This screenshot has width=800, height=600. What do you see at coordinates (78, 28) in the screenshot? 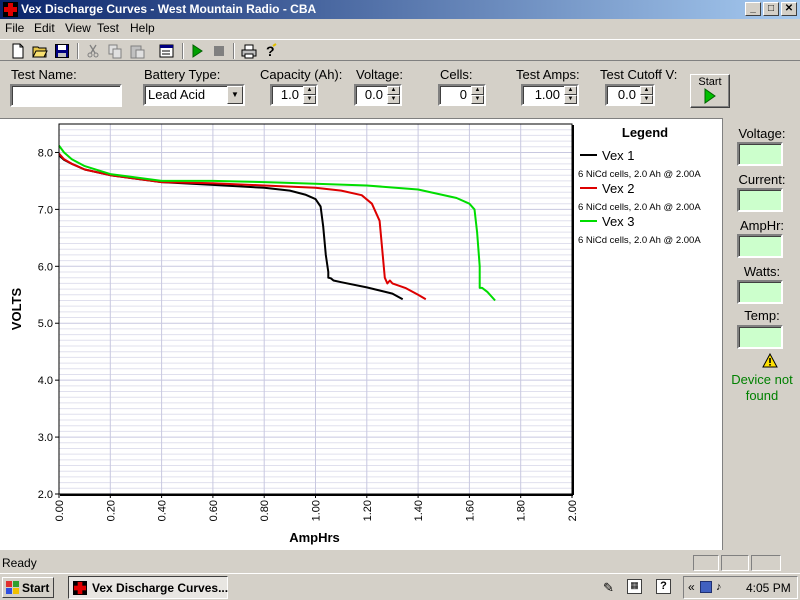
I see `menu-view: View` at bounding box center [78, 28].